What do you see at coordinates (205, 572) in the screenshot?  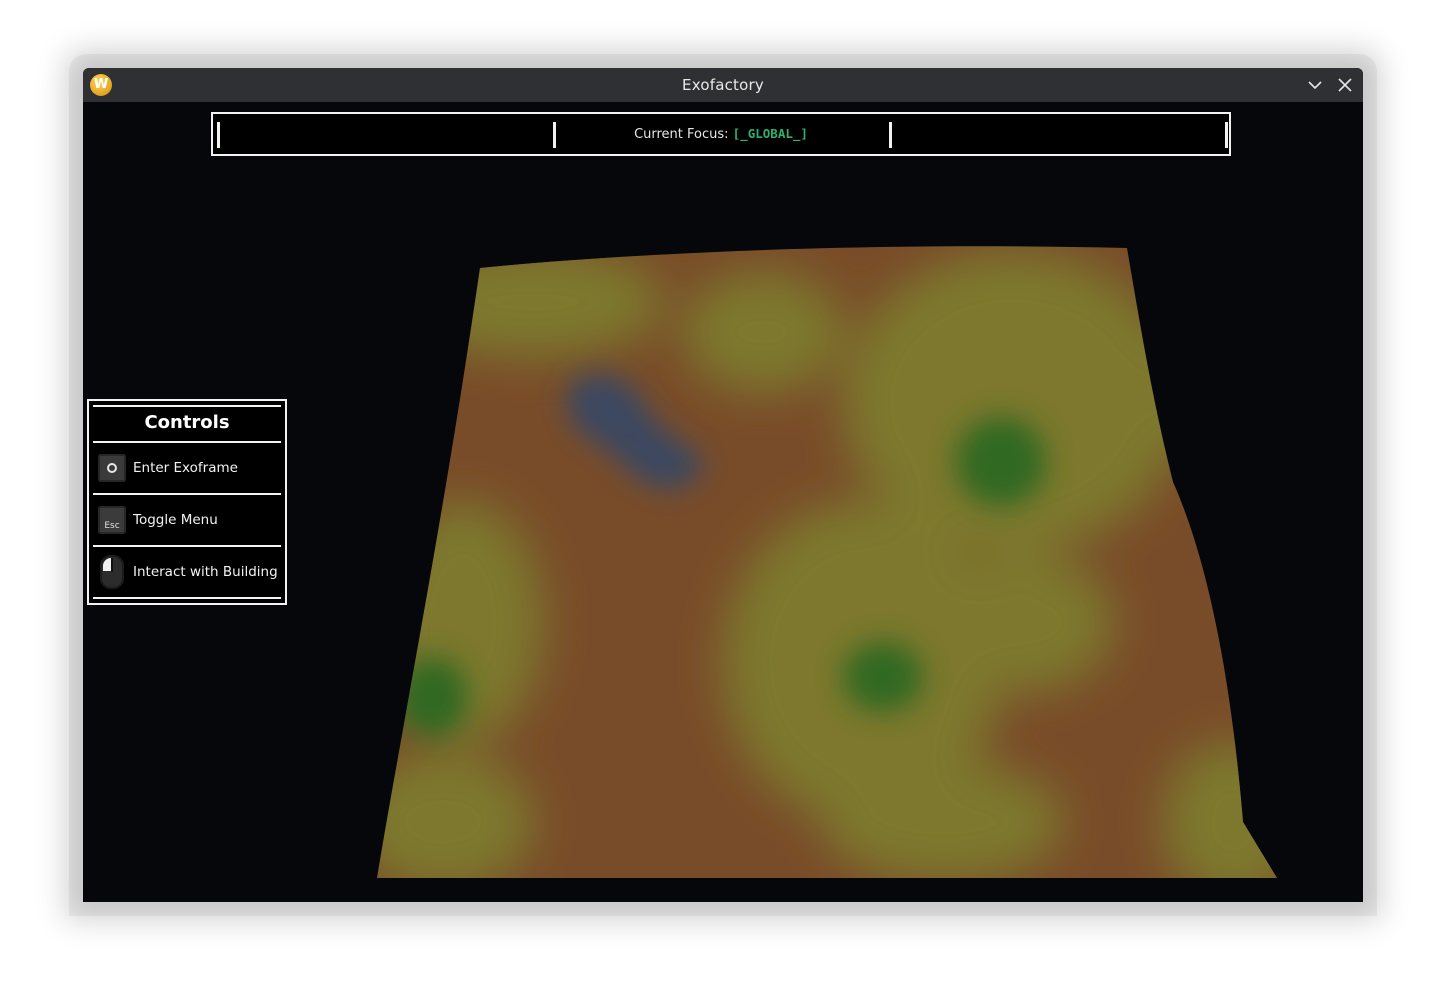 I see `control-label: Interact with Building` at bounding box center [205, 572].